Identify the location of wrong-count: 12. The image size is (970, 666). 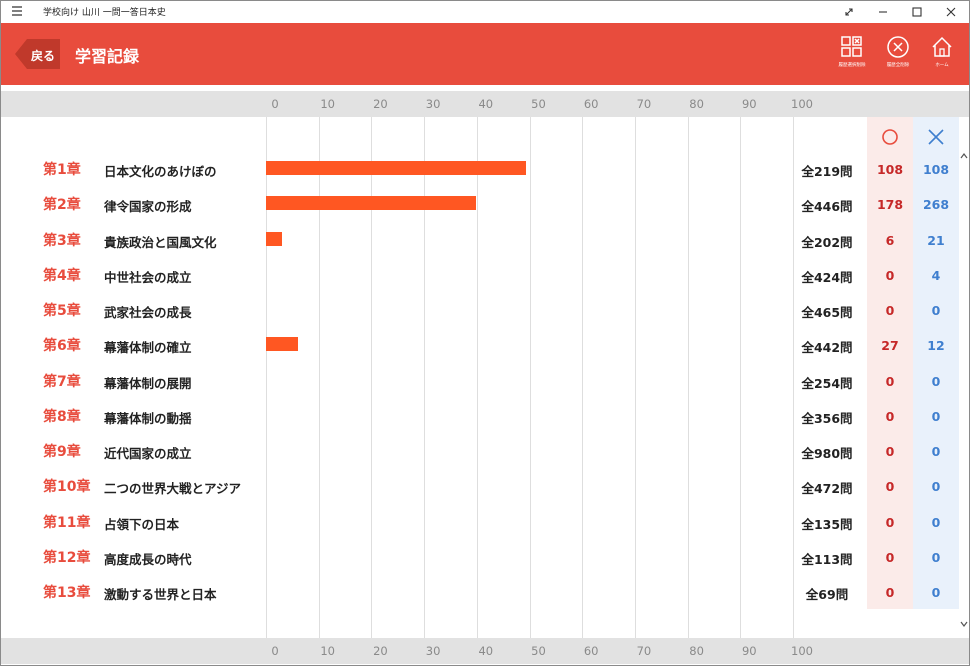
(936, 346).